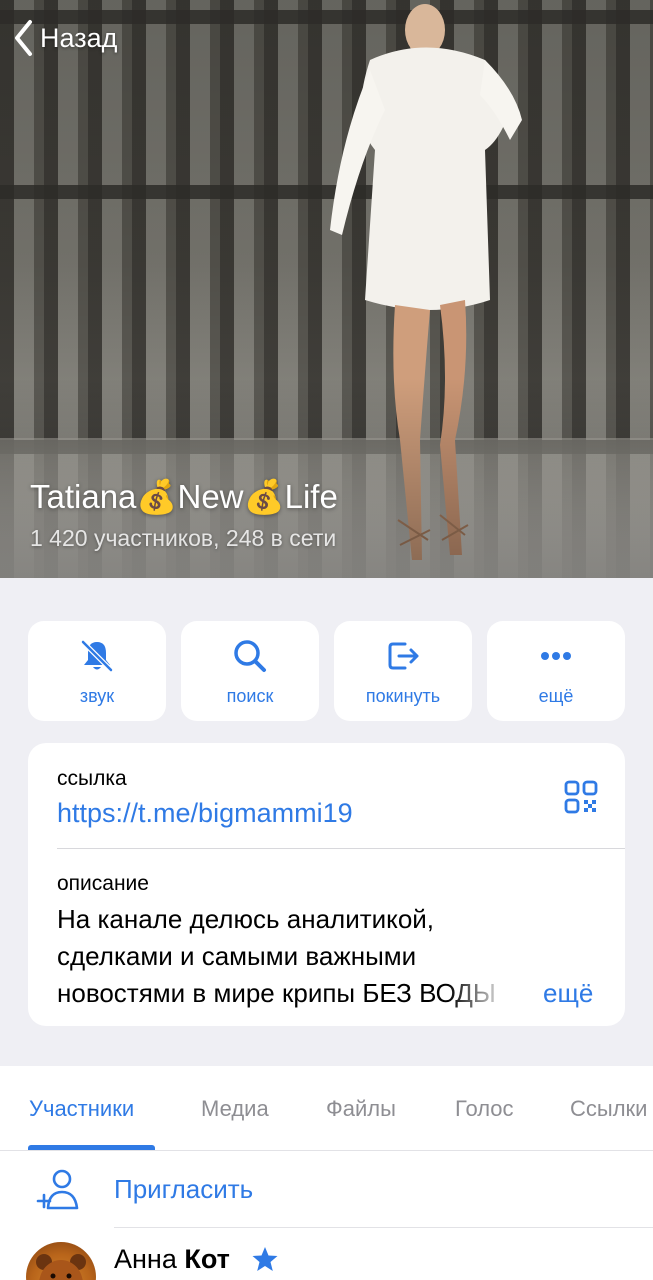 The height and width of the screenshot is (1280, 653). I want to click on leave-icon, so click(403, 655).